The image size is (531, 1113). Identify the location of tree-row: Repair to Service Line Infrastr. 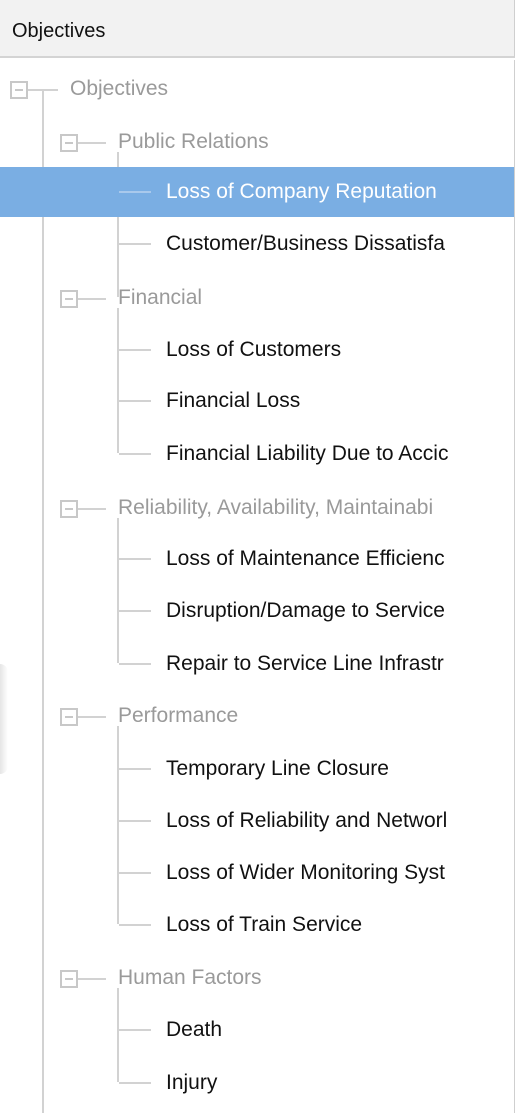
(257, 664).